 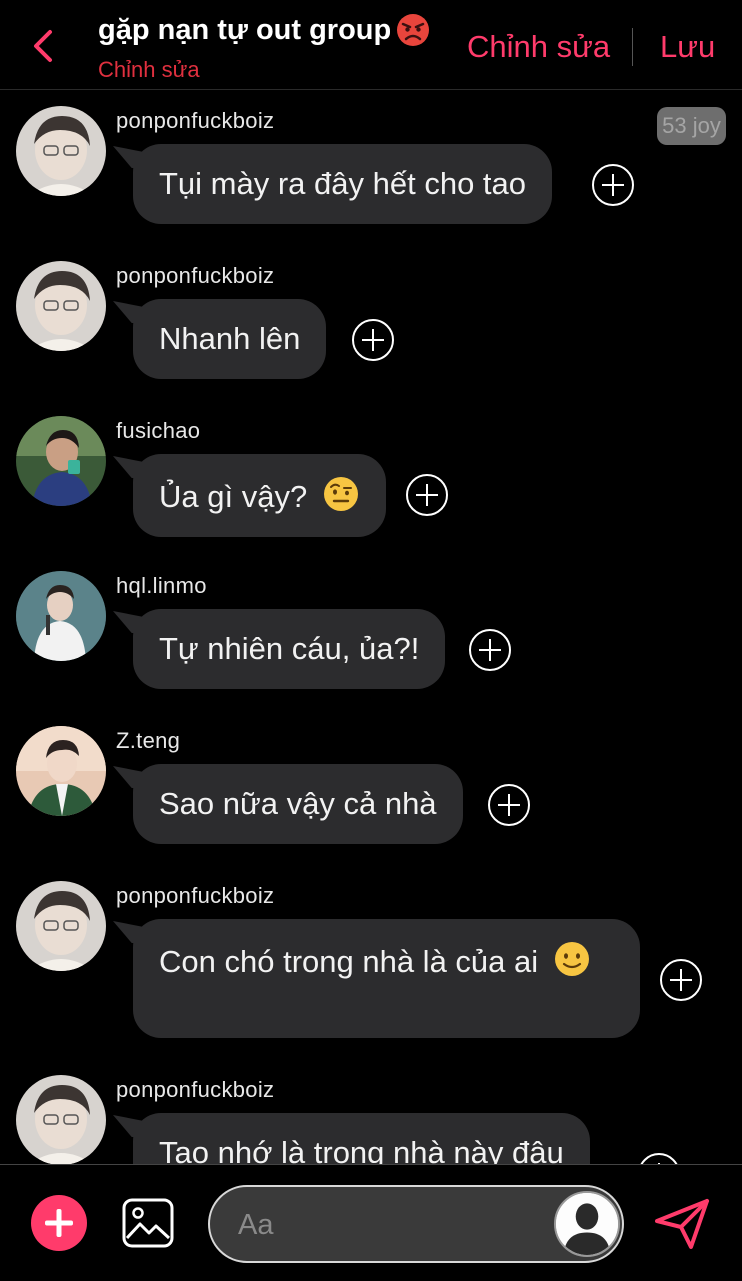 What do you see at coordinates (349, 961) in the screenshot?
I see `message-text: Con chó trong nhà là của ai` at bounding box center [349, 961].